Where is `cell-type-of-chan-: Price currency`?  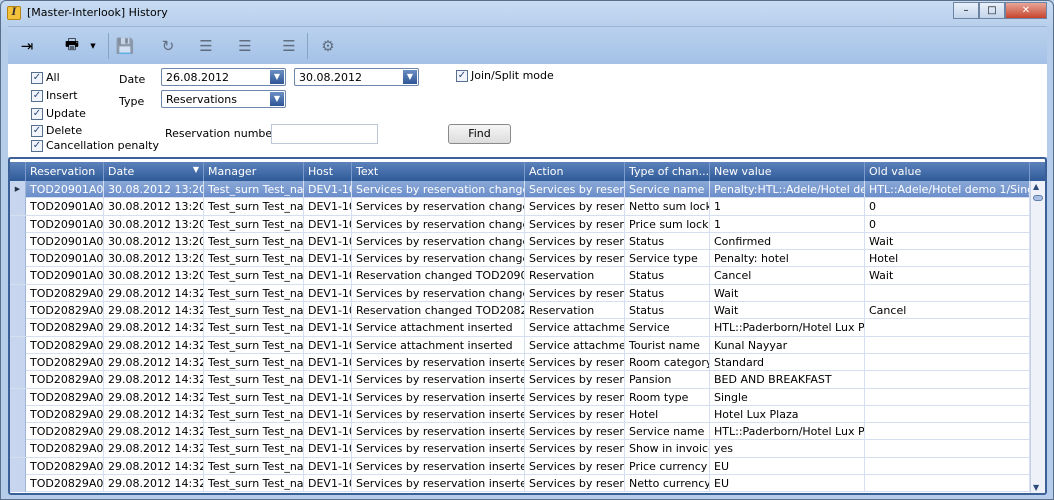 cell-type-of-chan-: Price currency is located at coordinates (667, 466).